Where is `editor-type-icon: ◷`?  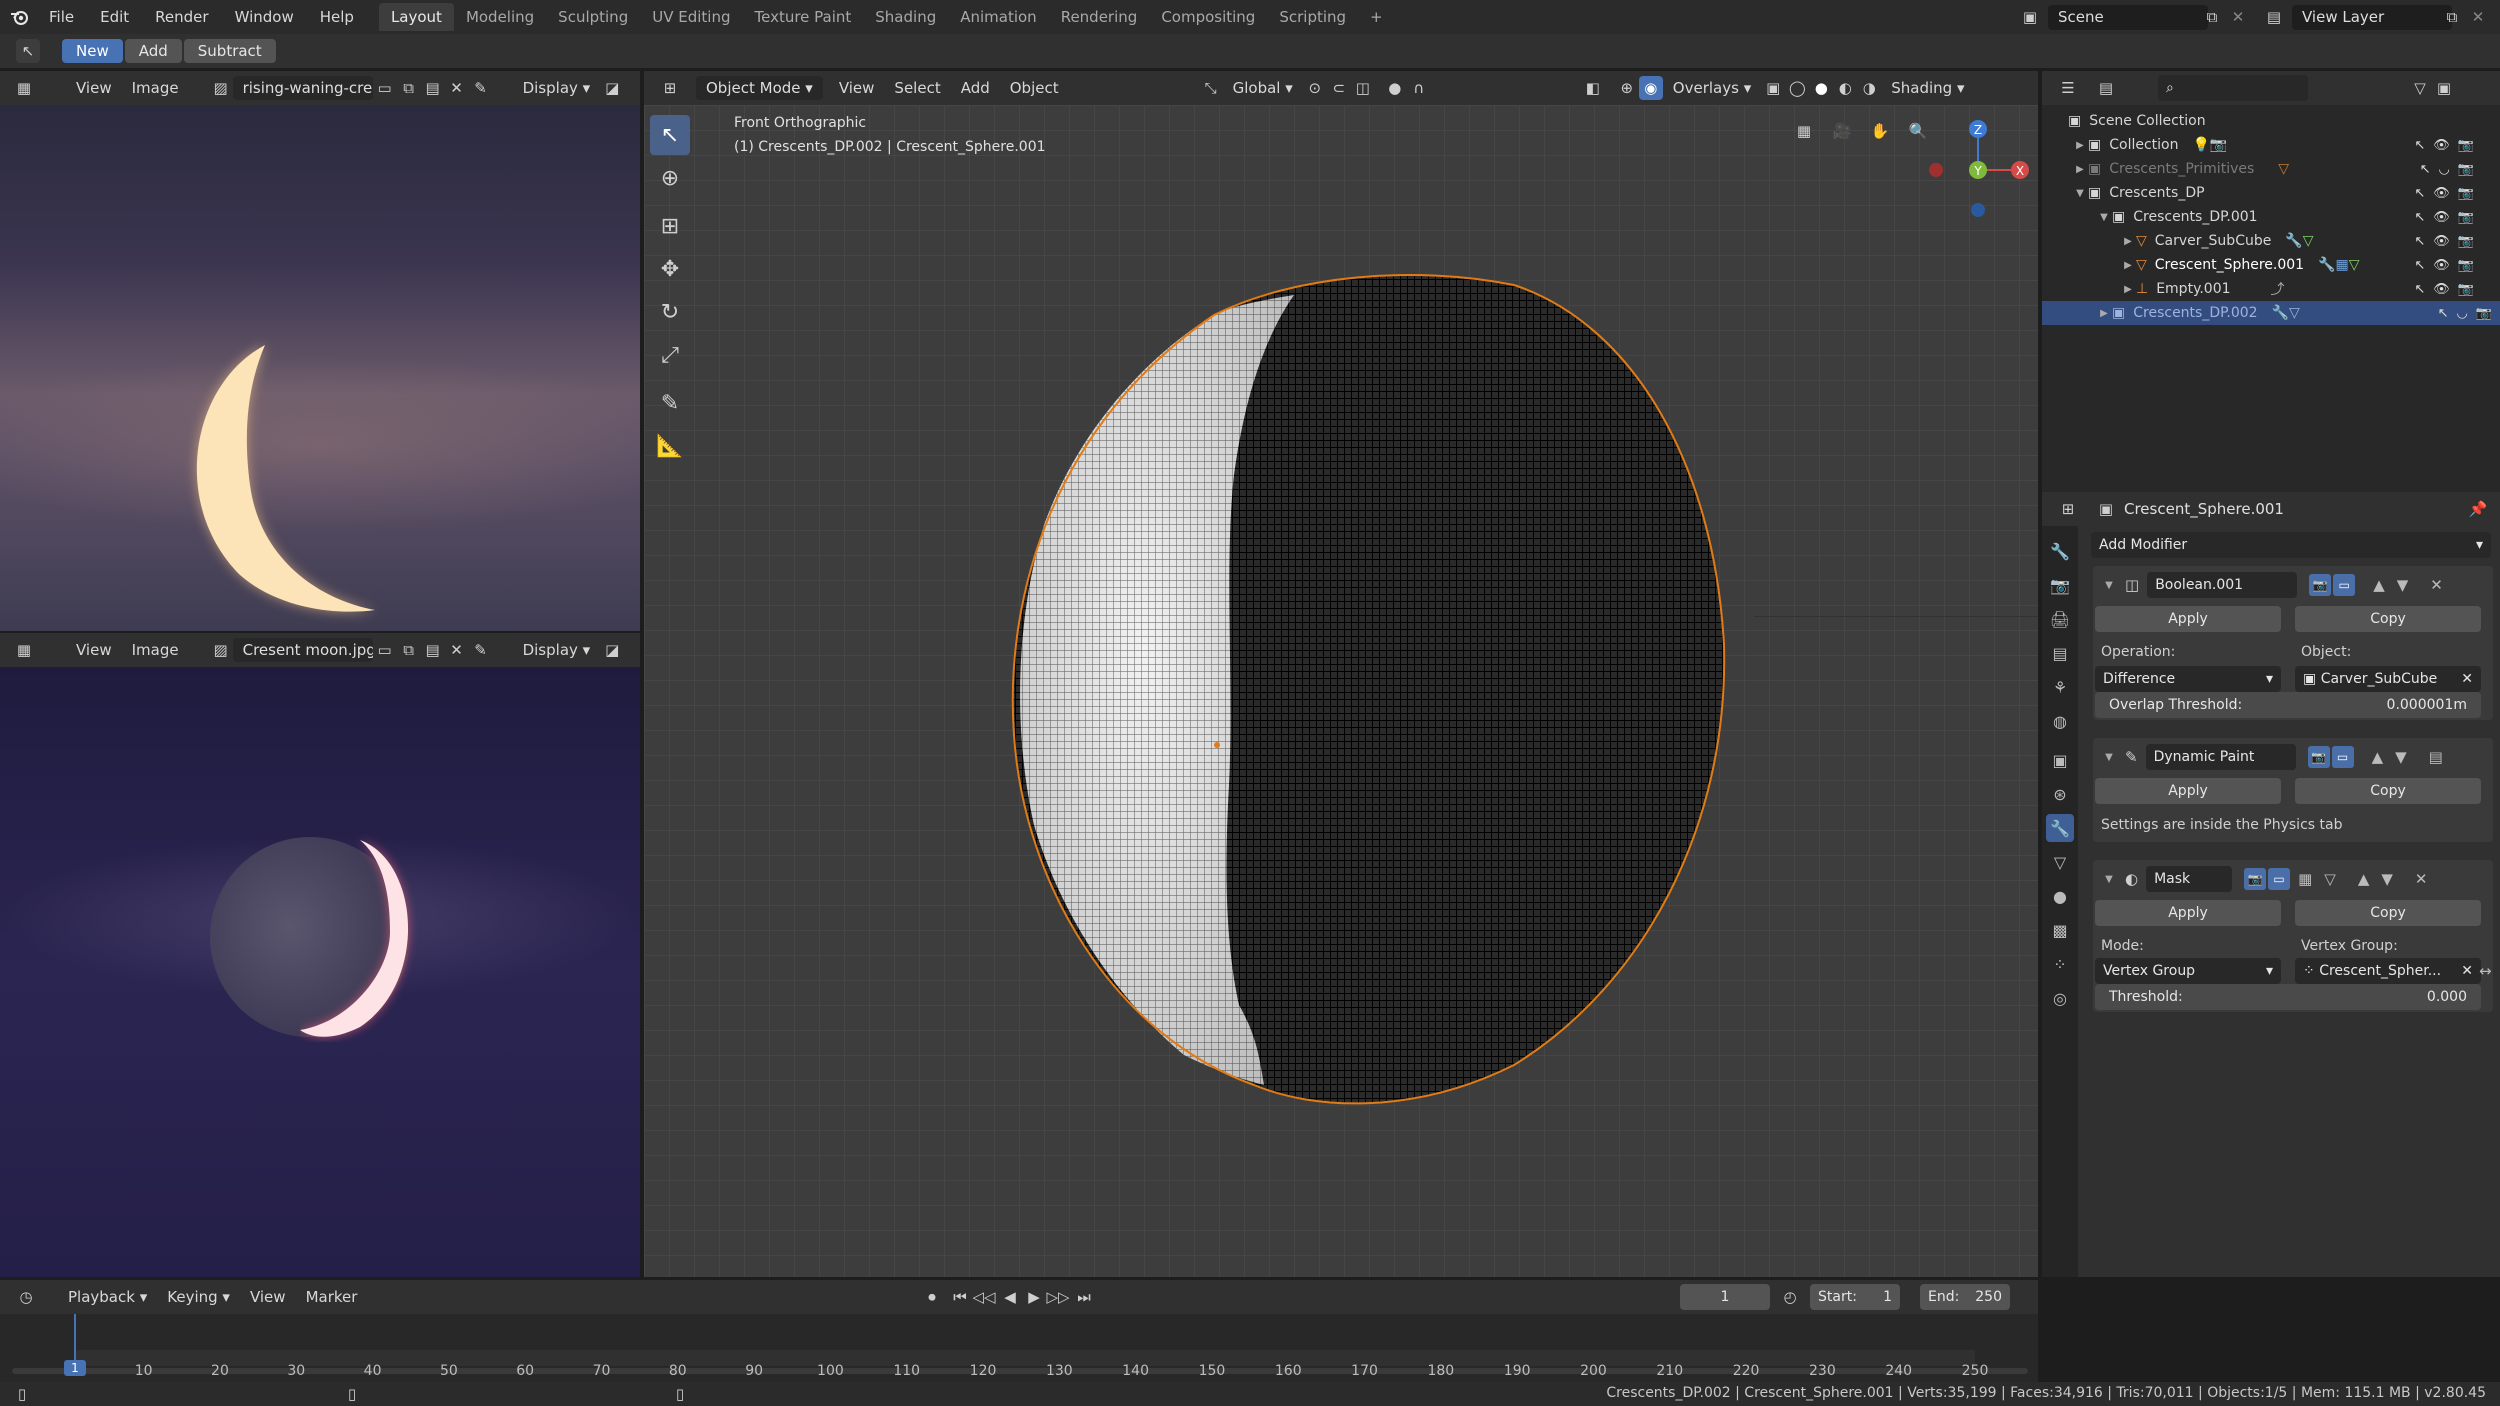
editor-type-icon: ◷ is located at coordinates (26, 1297).